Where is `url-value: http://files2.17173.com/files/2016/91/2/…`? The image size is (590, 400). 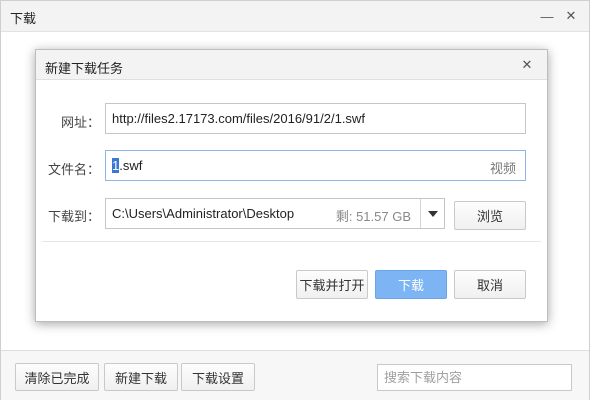 url-value: http://files2.17173.com/files/2016/91/2/… is located at coordinates (238, 118).